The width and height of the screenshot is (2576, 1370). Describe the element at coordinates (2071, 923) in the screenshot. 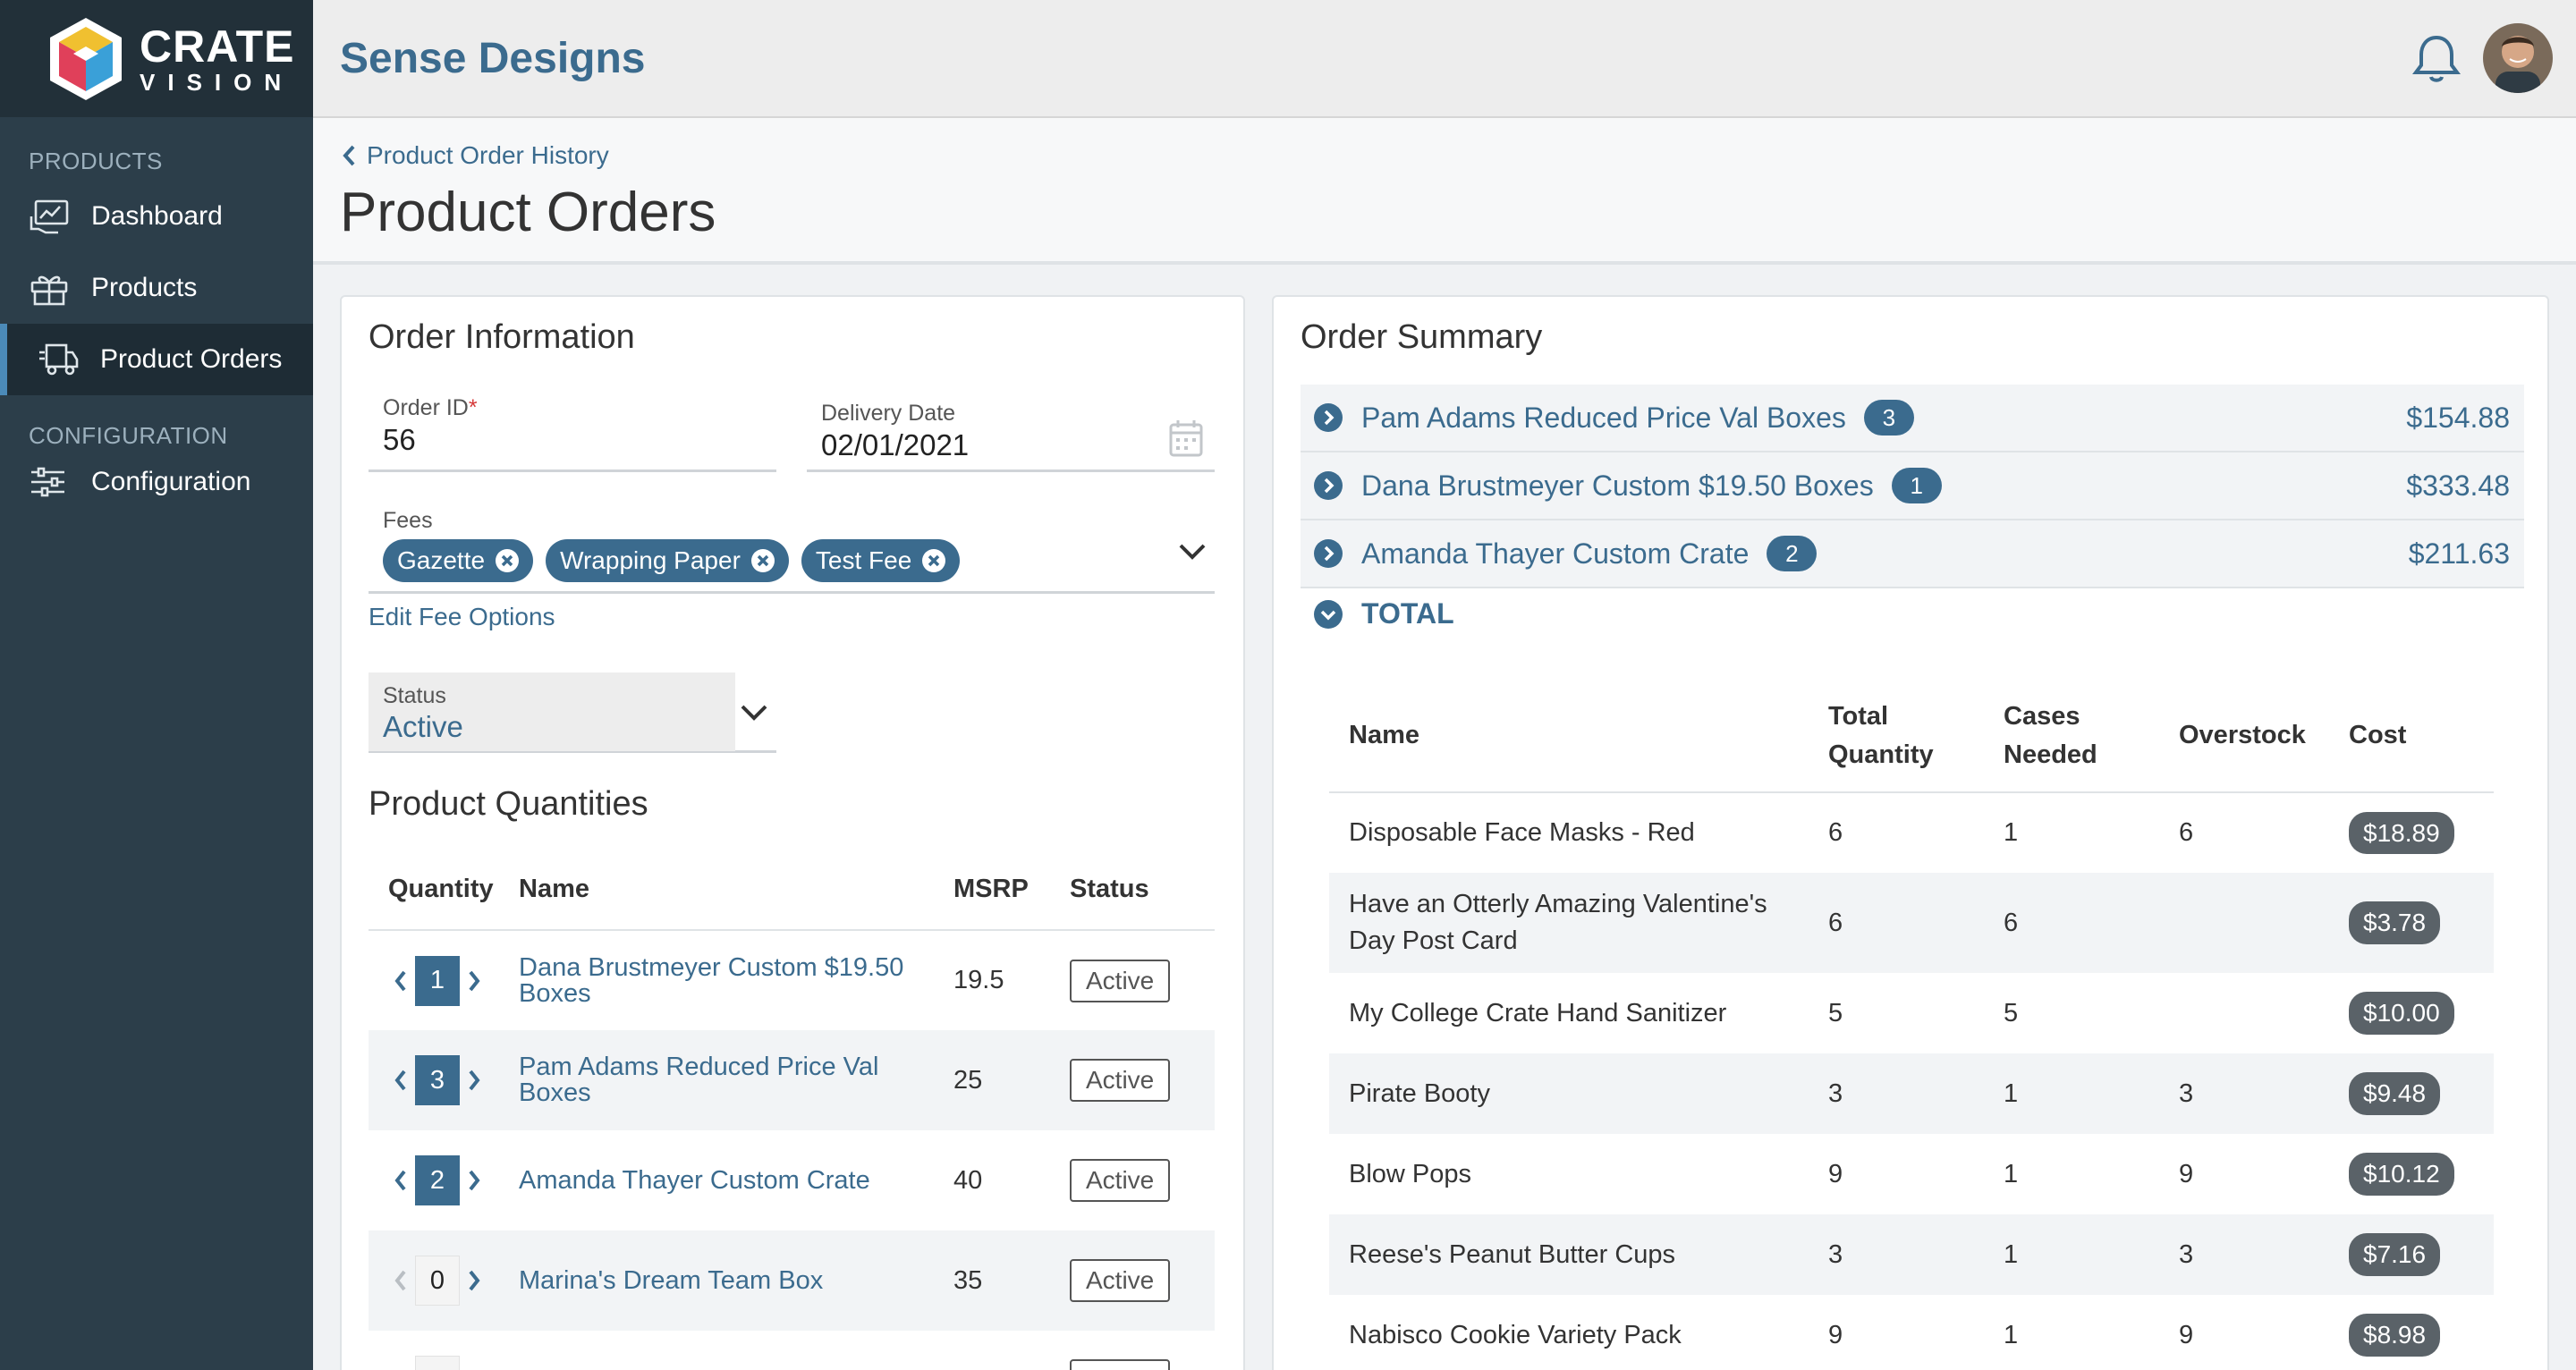

I see `item-cases: 6` at that location.